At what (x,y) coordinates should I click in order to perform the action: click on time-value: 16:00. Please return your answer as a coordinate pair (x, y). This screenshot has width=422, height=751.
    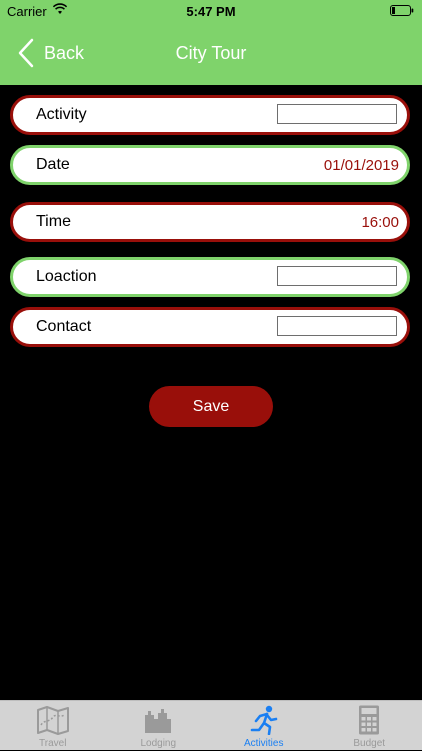
    Looking at the image, I should click on (380, 222).